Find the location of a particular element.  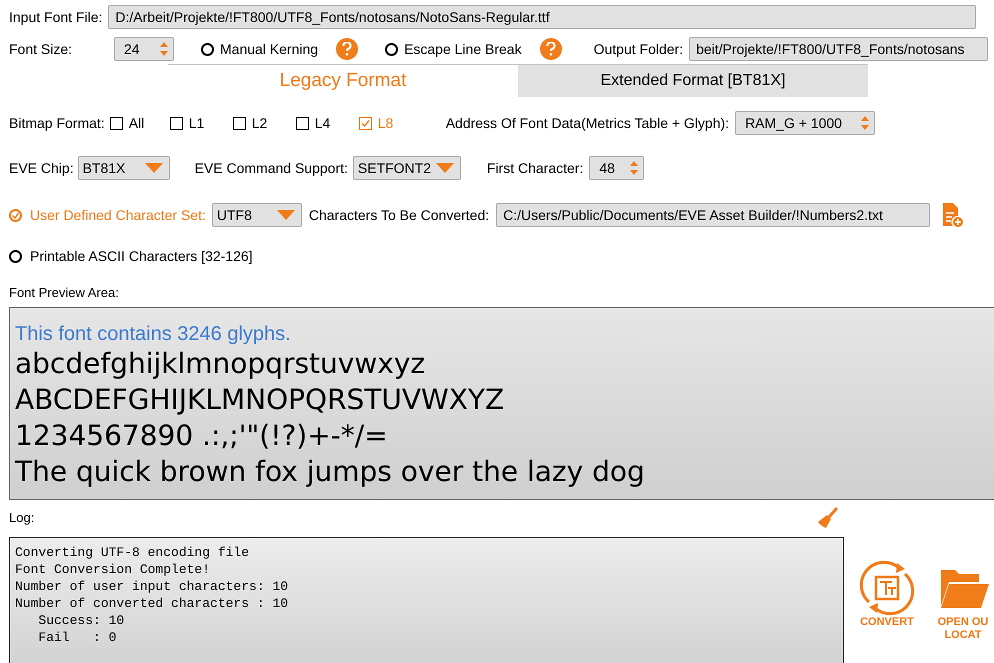

field-label: Printable ASCII Characters [32-126] is located at coordinates (141, 256).